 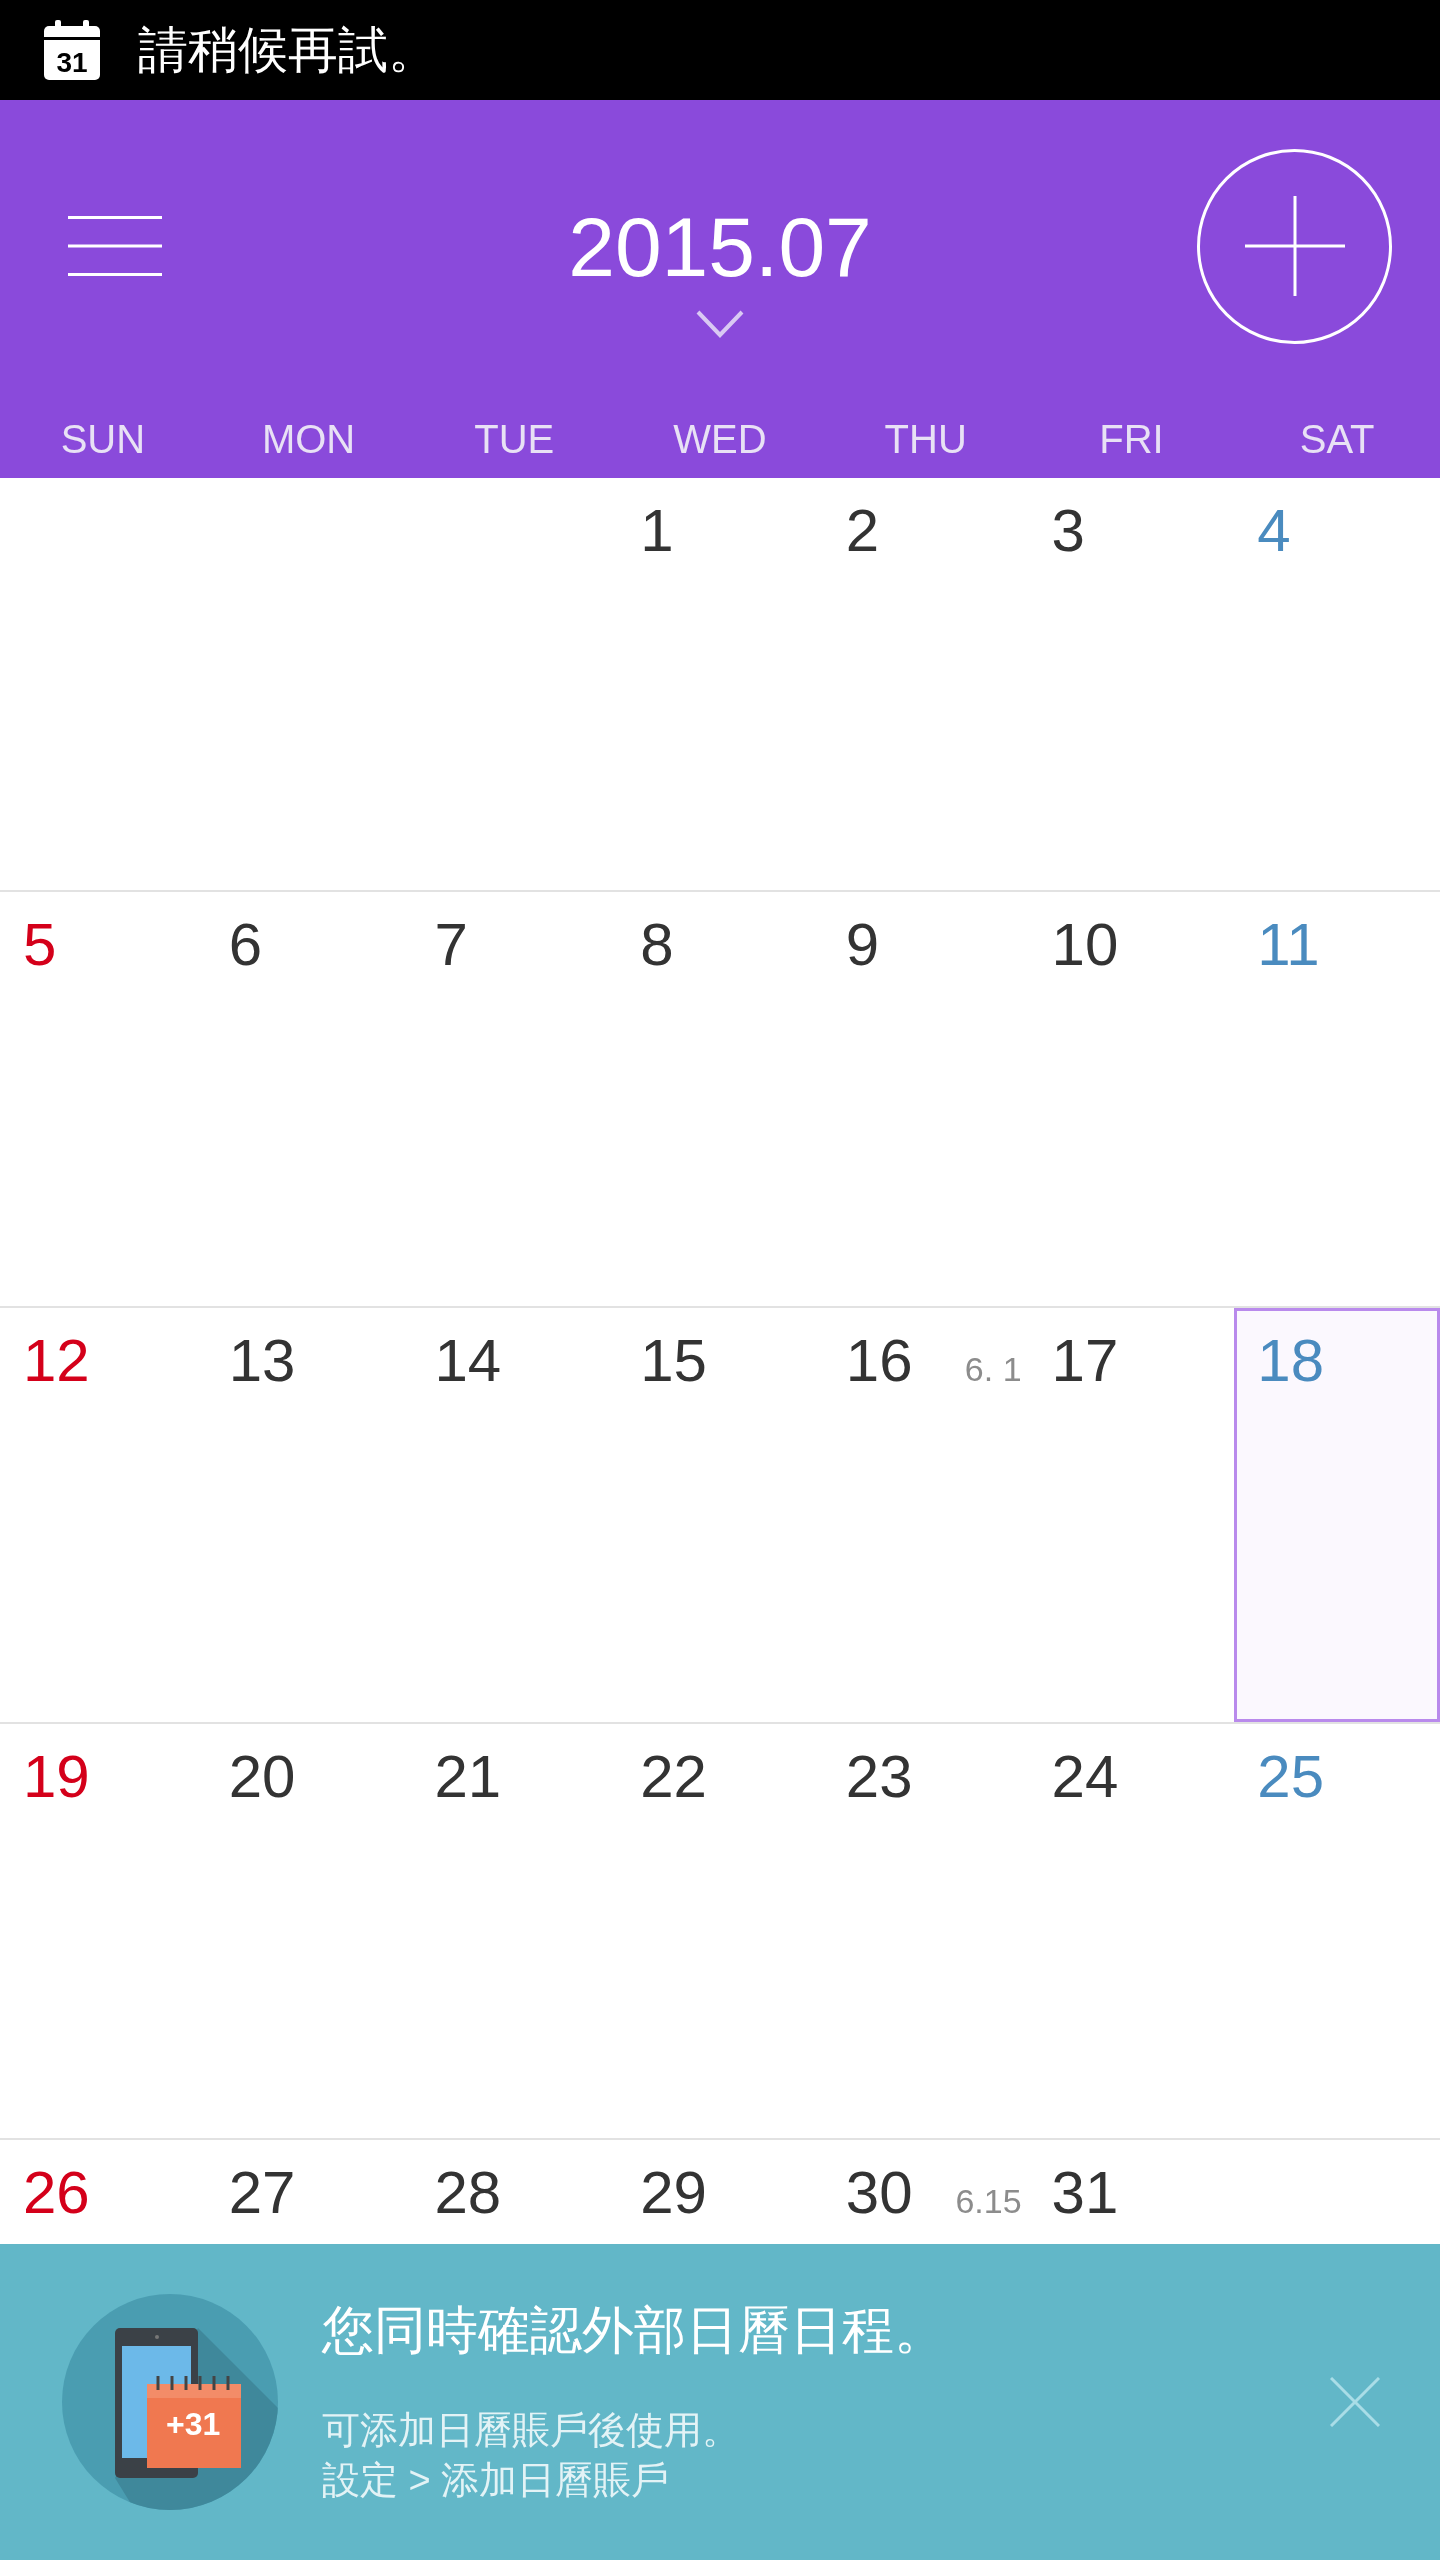 What do you see at coordinates (1337, 1099) in the screenshot?
I see `day-cell: 11` at bounding box center [1337, 1099].